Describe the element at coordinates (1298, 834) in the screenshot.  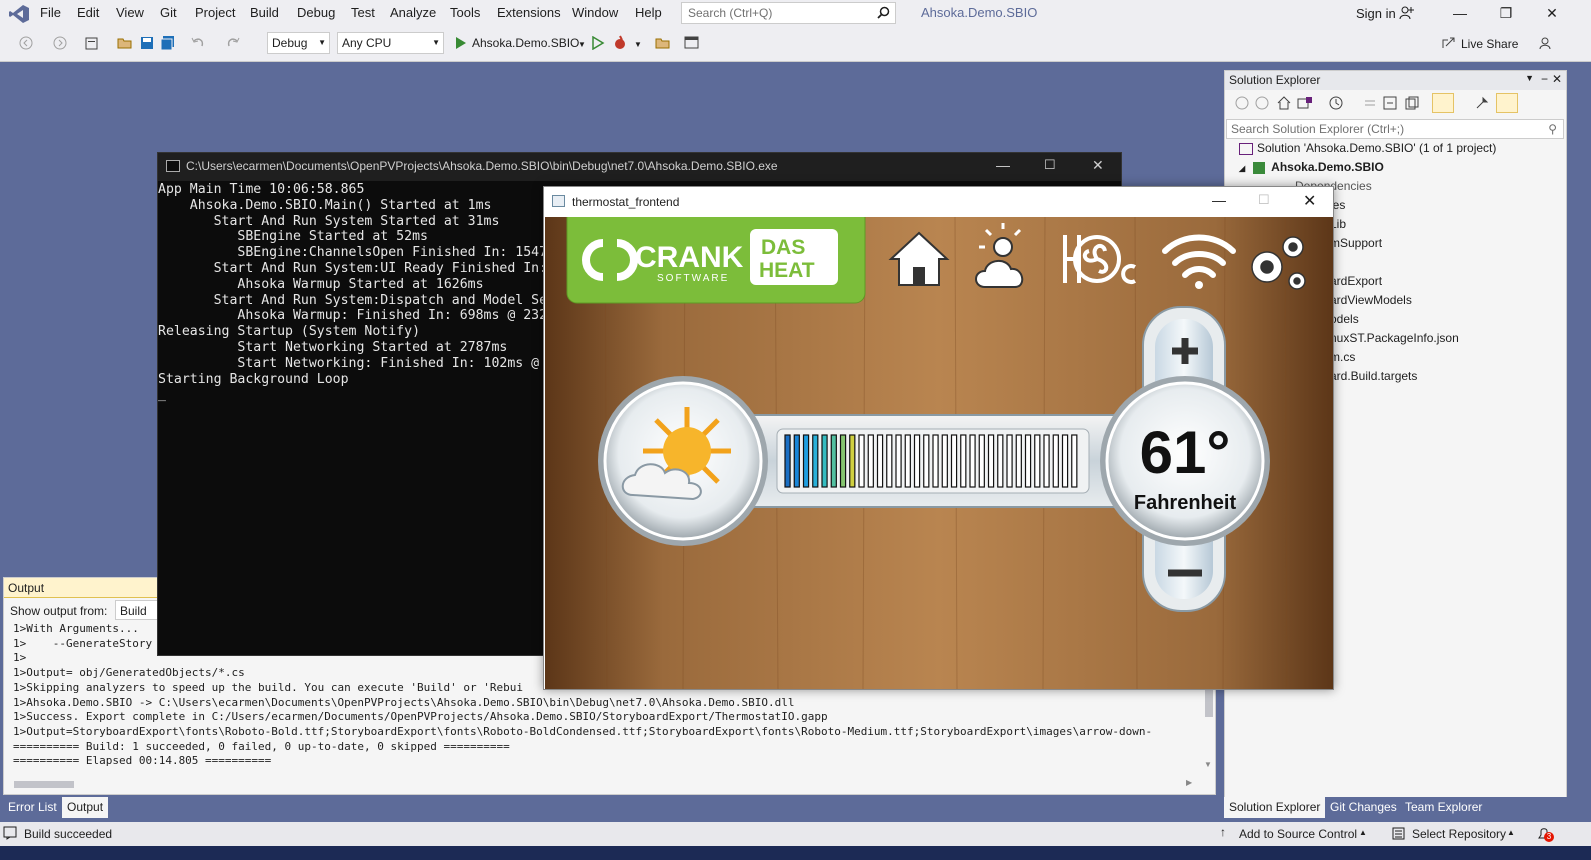
I see `add-to-source-control-button: Add to Source Control` at that location.